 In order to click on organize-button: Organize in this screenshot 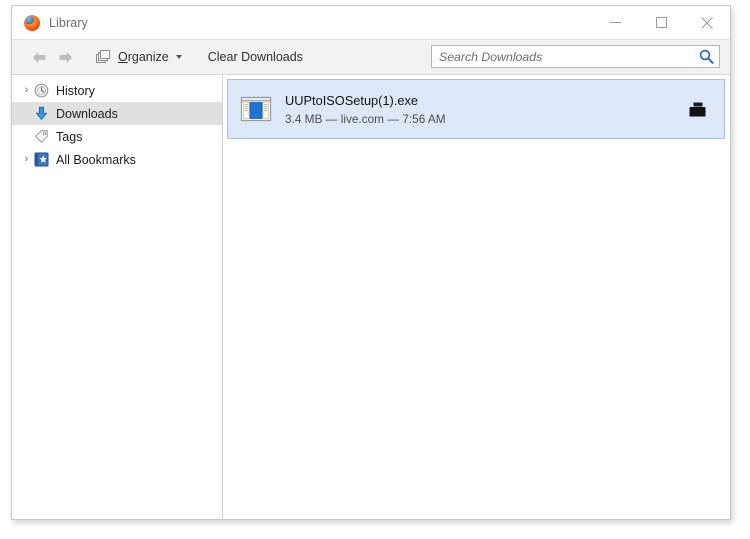, I will do `click(139, 57)`.